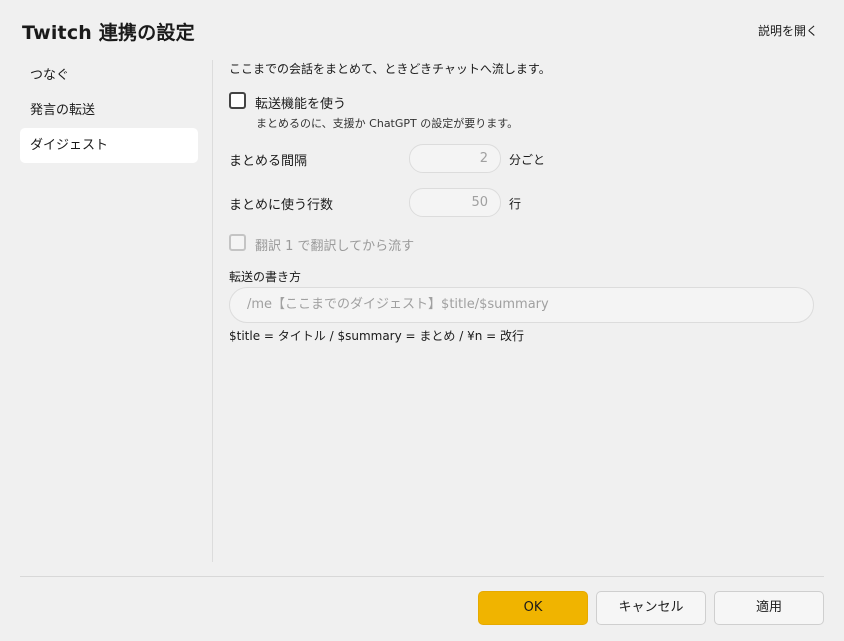 The image size is (844, 641). I want to click on cancel-button: キャンセル, so click(651, 608).